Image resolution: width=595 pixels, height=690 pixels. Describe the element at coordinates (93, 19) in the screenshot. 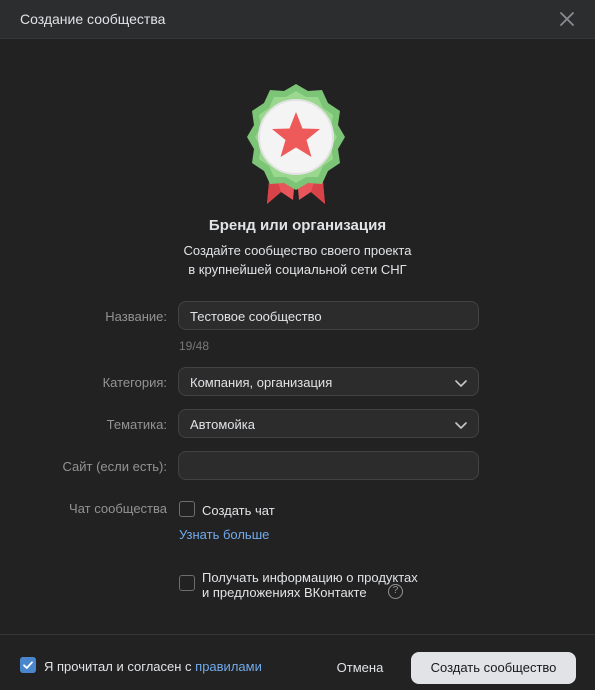

I see `modal-title: Создание сообщества` at that location.